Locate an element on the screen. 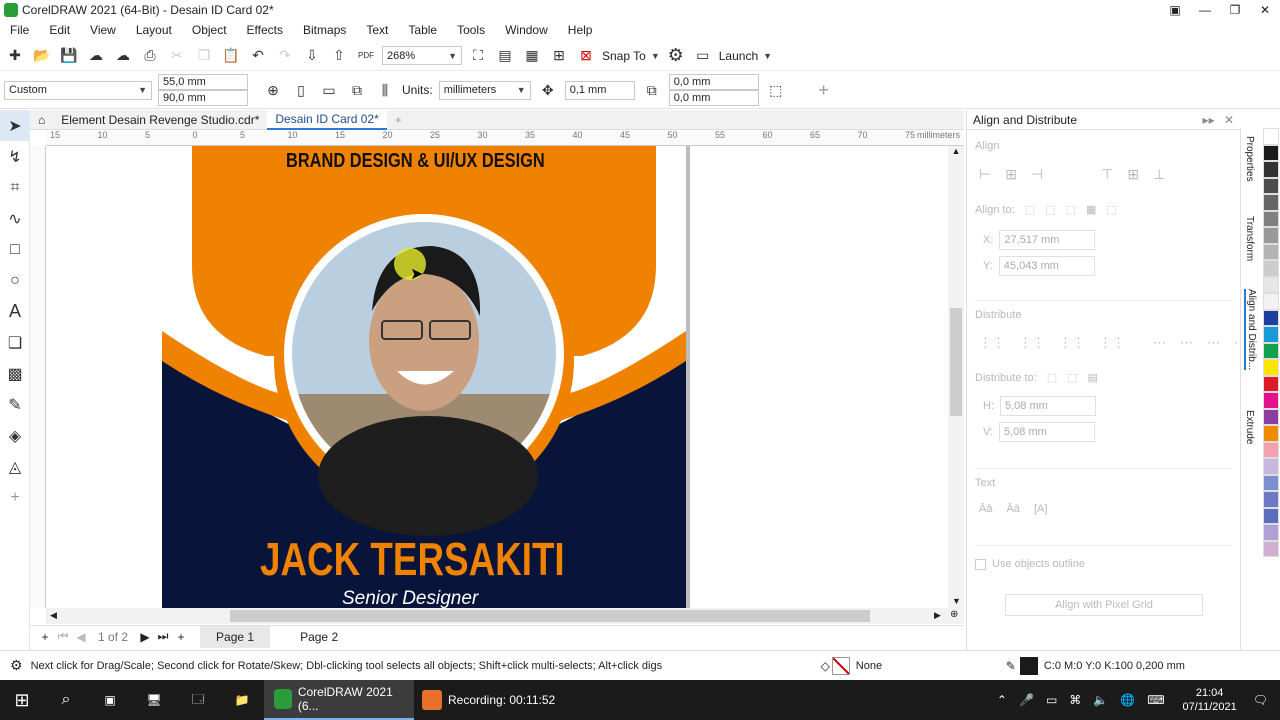 This screenshot has width=1280, height=720. distribute-spacing-icon: ⋮⋮ is located at coordinates (1072, 343).